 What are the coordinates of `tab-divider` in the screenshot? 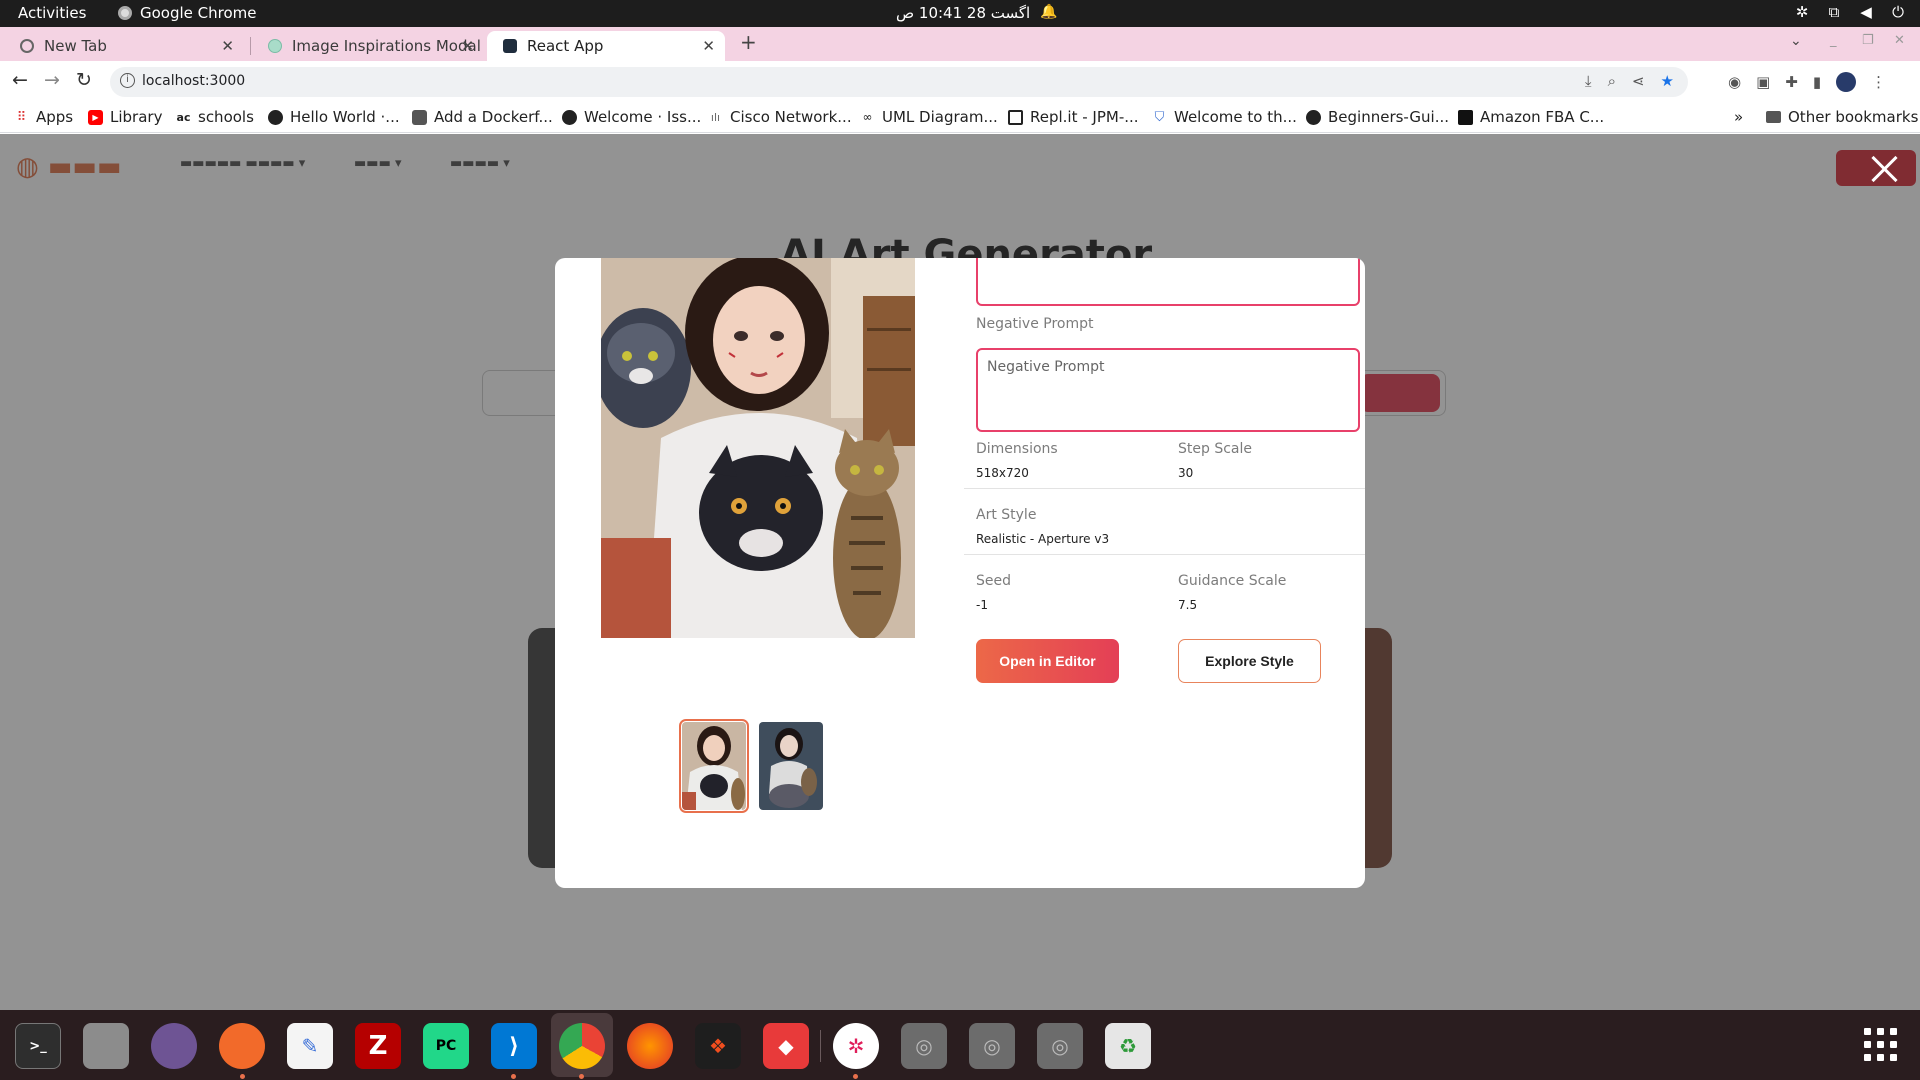 It's located at (250, 46).